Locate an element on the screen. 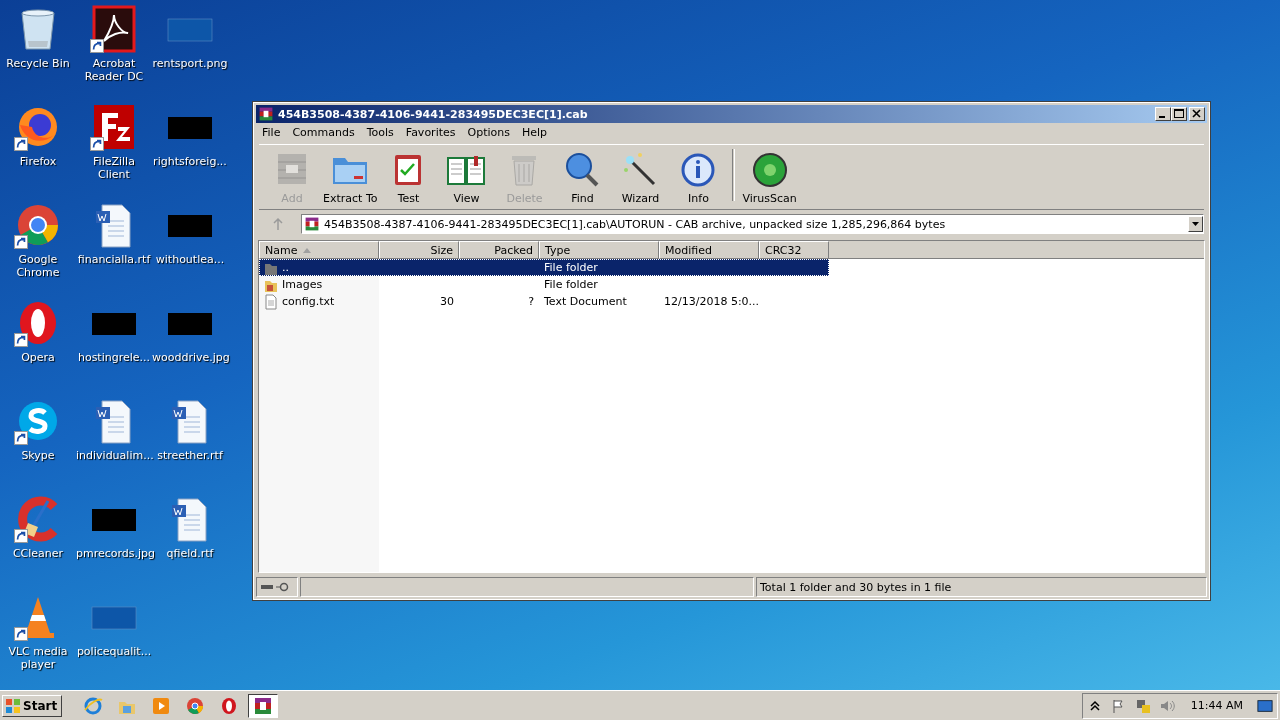 The width and height of the screenshot is (1280, 720). window-title: 454B3508-4387-4106-9441-283495DEC3EC[1].cab is located at coordinates (433, 114).